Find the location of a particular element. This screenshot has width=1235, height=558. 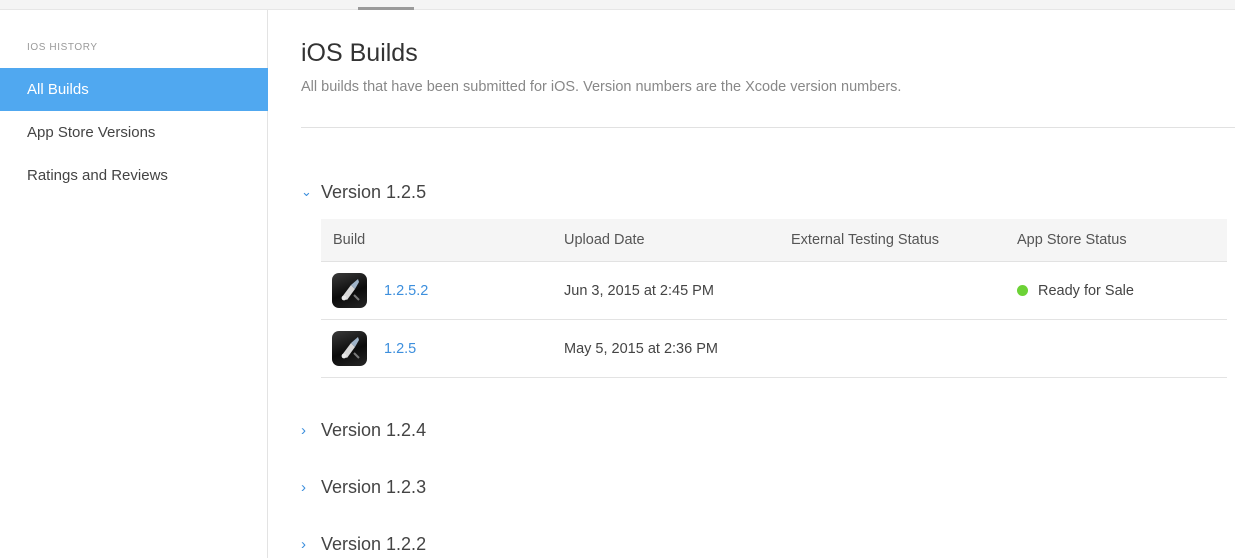

app-store-status: Ready for Sale is located at coordinates (1075, 291).